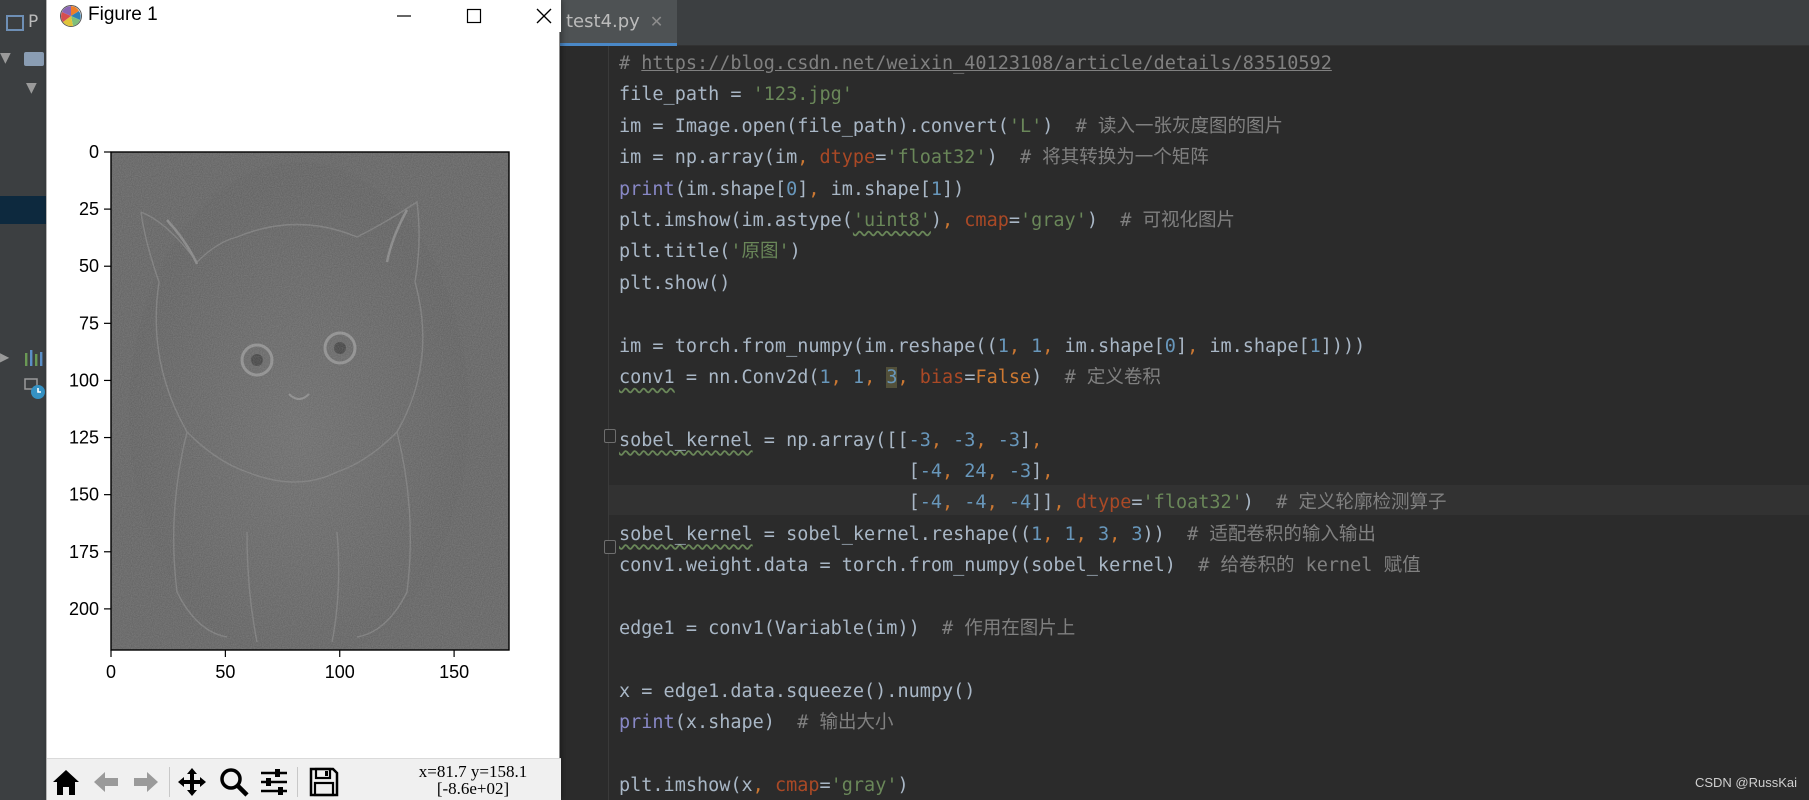 The height and width of the screenshot is (800, 1809). I want to click on subplots-button, so click(274, 781).